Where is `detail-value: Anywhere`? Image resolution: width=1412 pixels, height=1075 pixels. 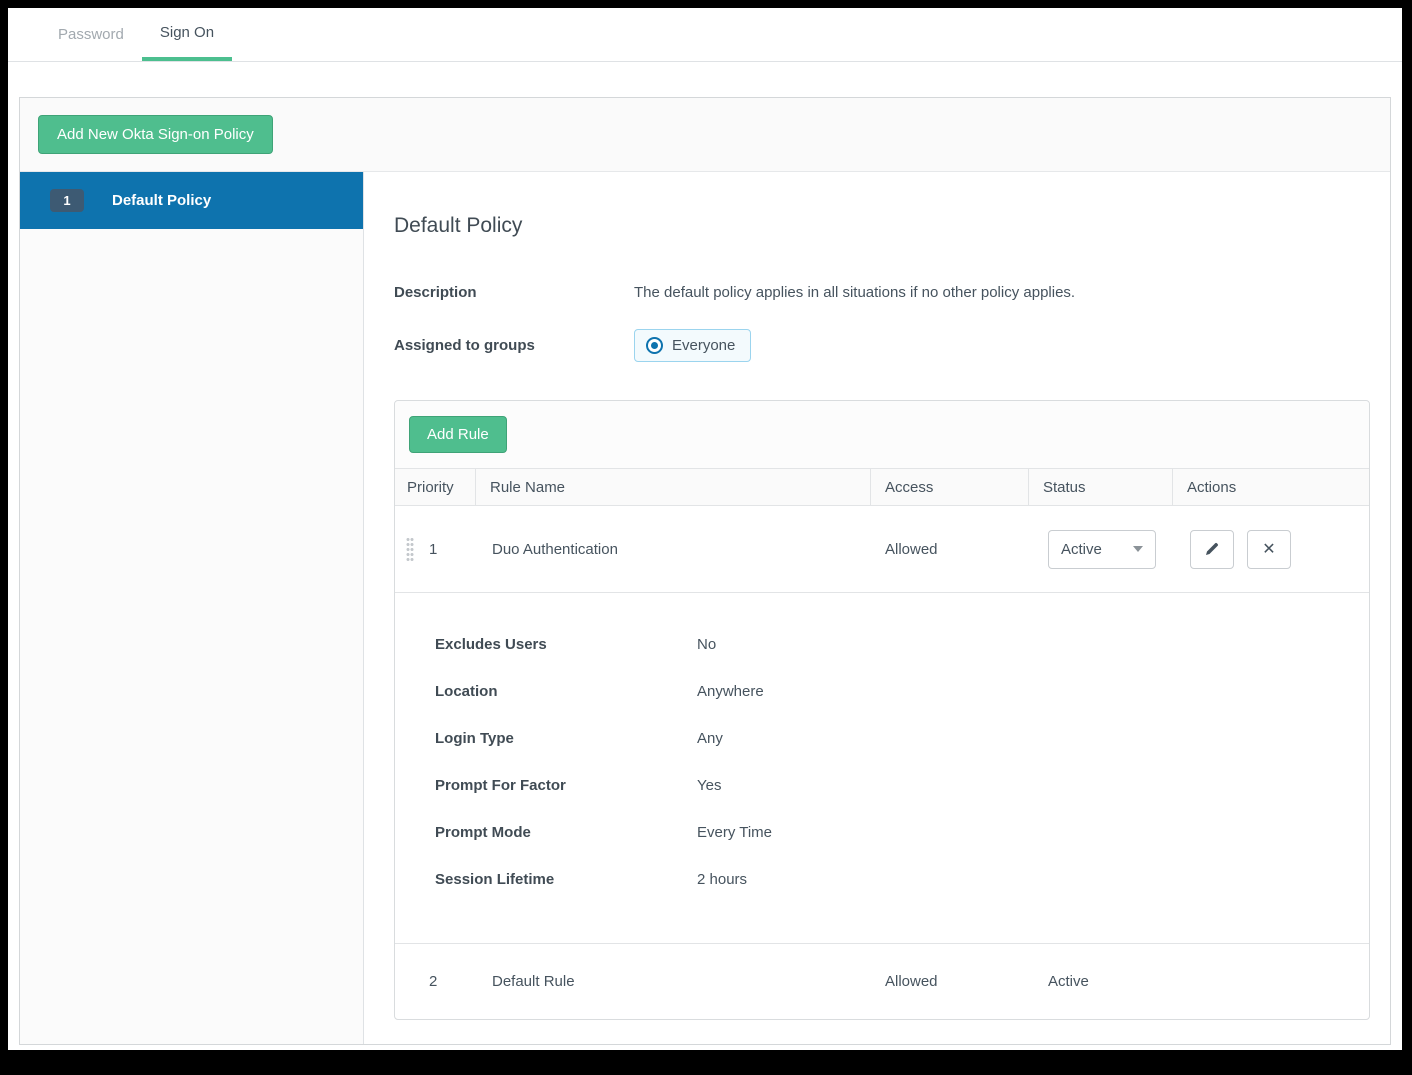 detail-value: Anywhere is located at coordinates (730, 691).